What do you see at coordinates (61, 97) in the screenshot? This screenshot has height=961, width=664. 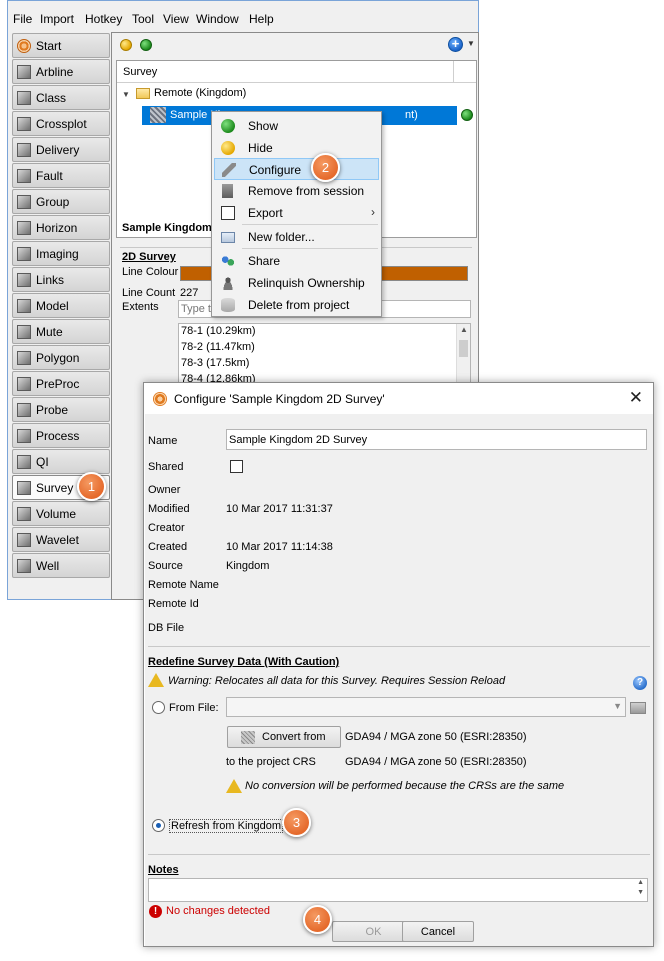 I see `sidebar-item-class: Class` at bounding box center [61, 97].